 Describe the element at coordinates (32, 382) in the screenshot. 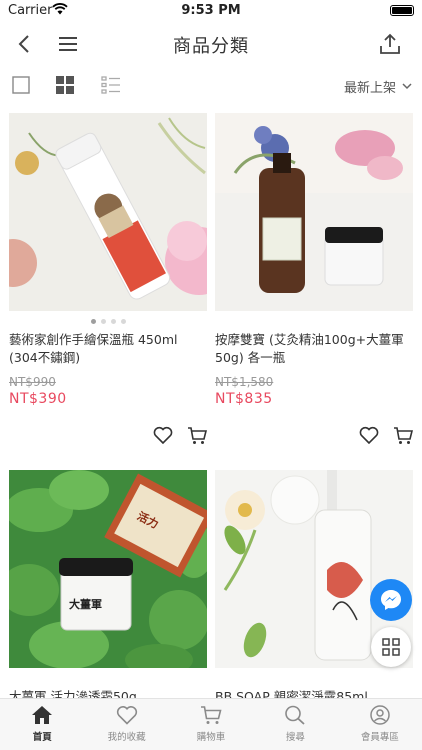

I see `original-price: NT$990` at that location.